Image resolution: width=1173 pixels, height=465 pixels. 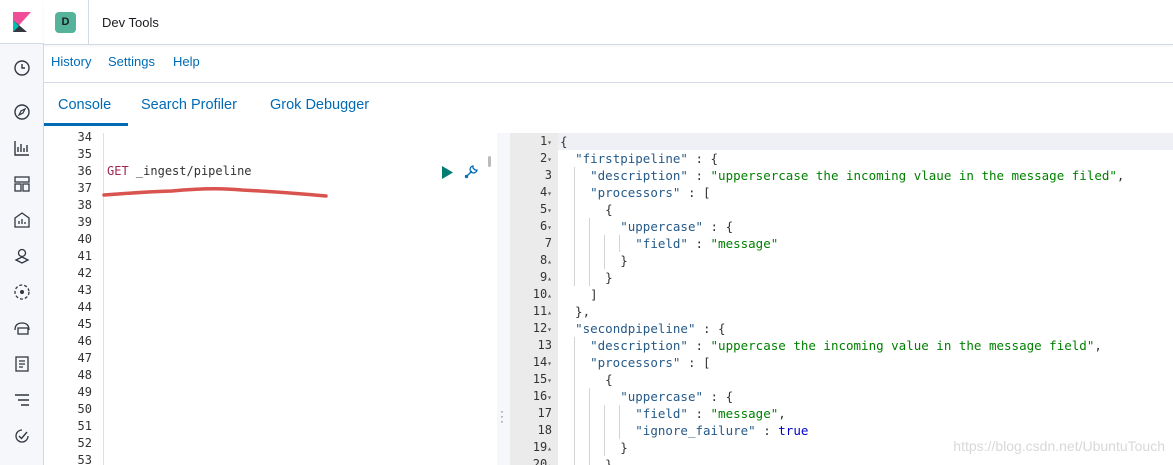 What do you see at coordinates (130, 22) in the screenshot?
I see `page-title: Dev Tools` at bounding box center [130, 22].